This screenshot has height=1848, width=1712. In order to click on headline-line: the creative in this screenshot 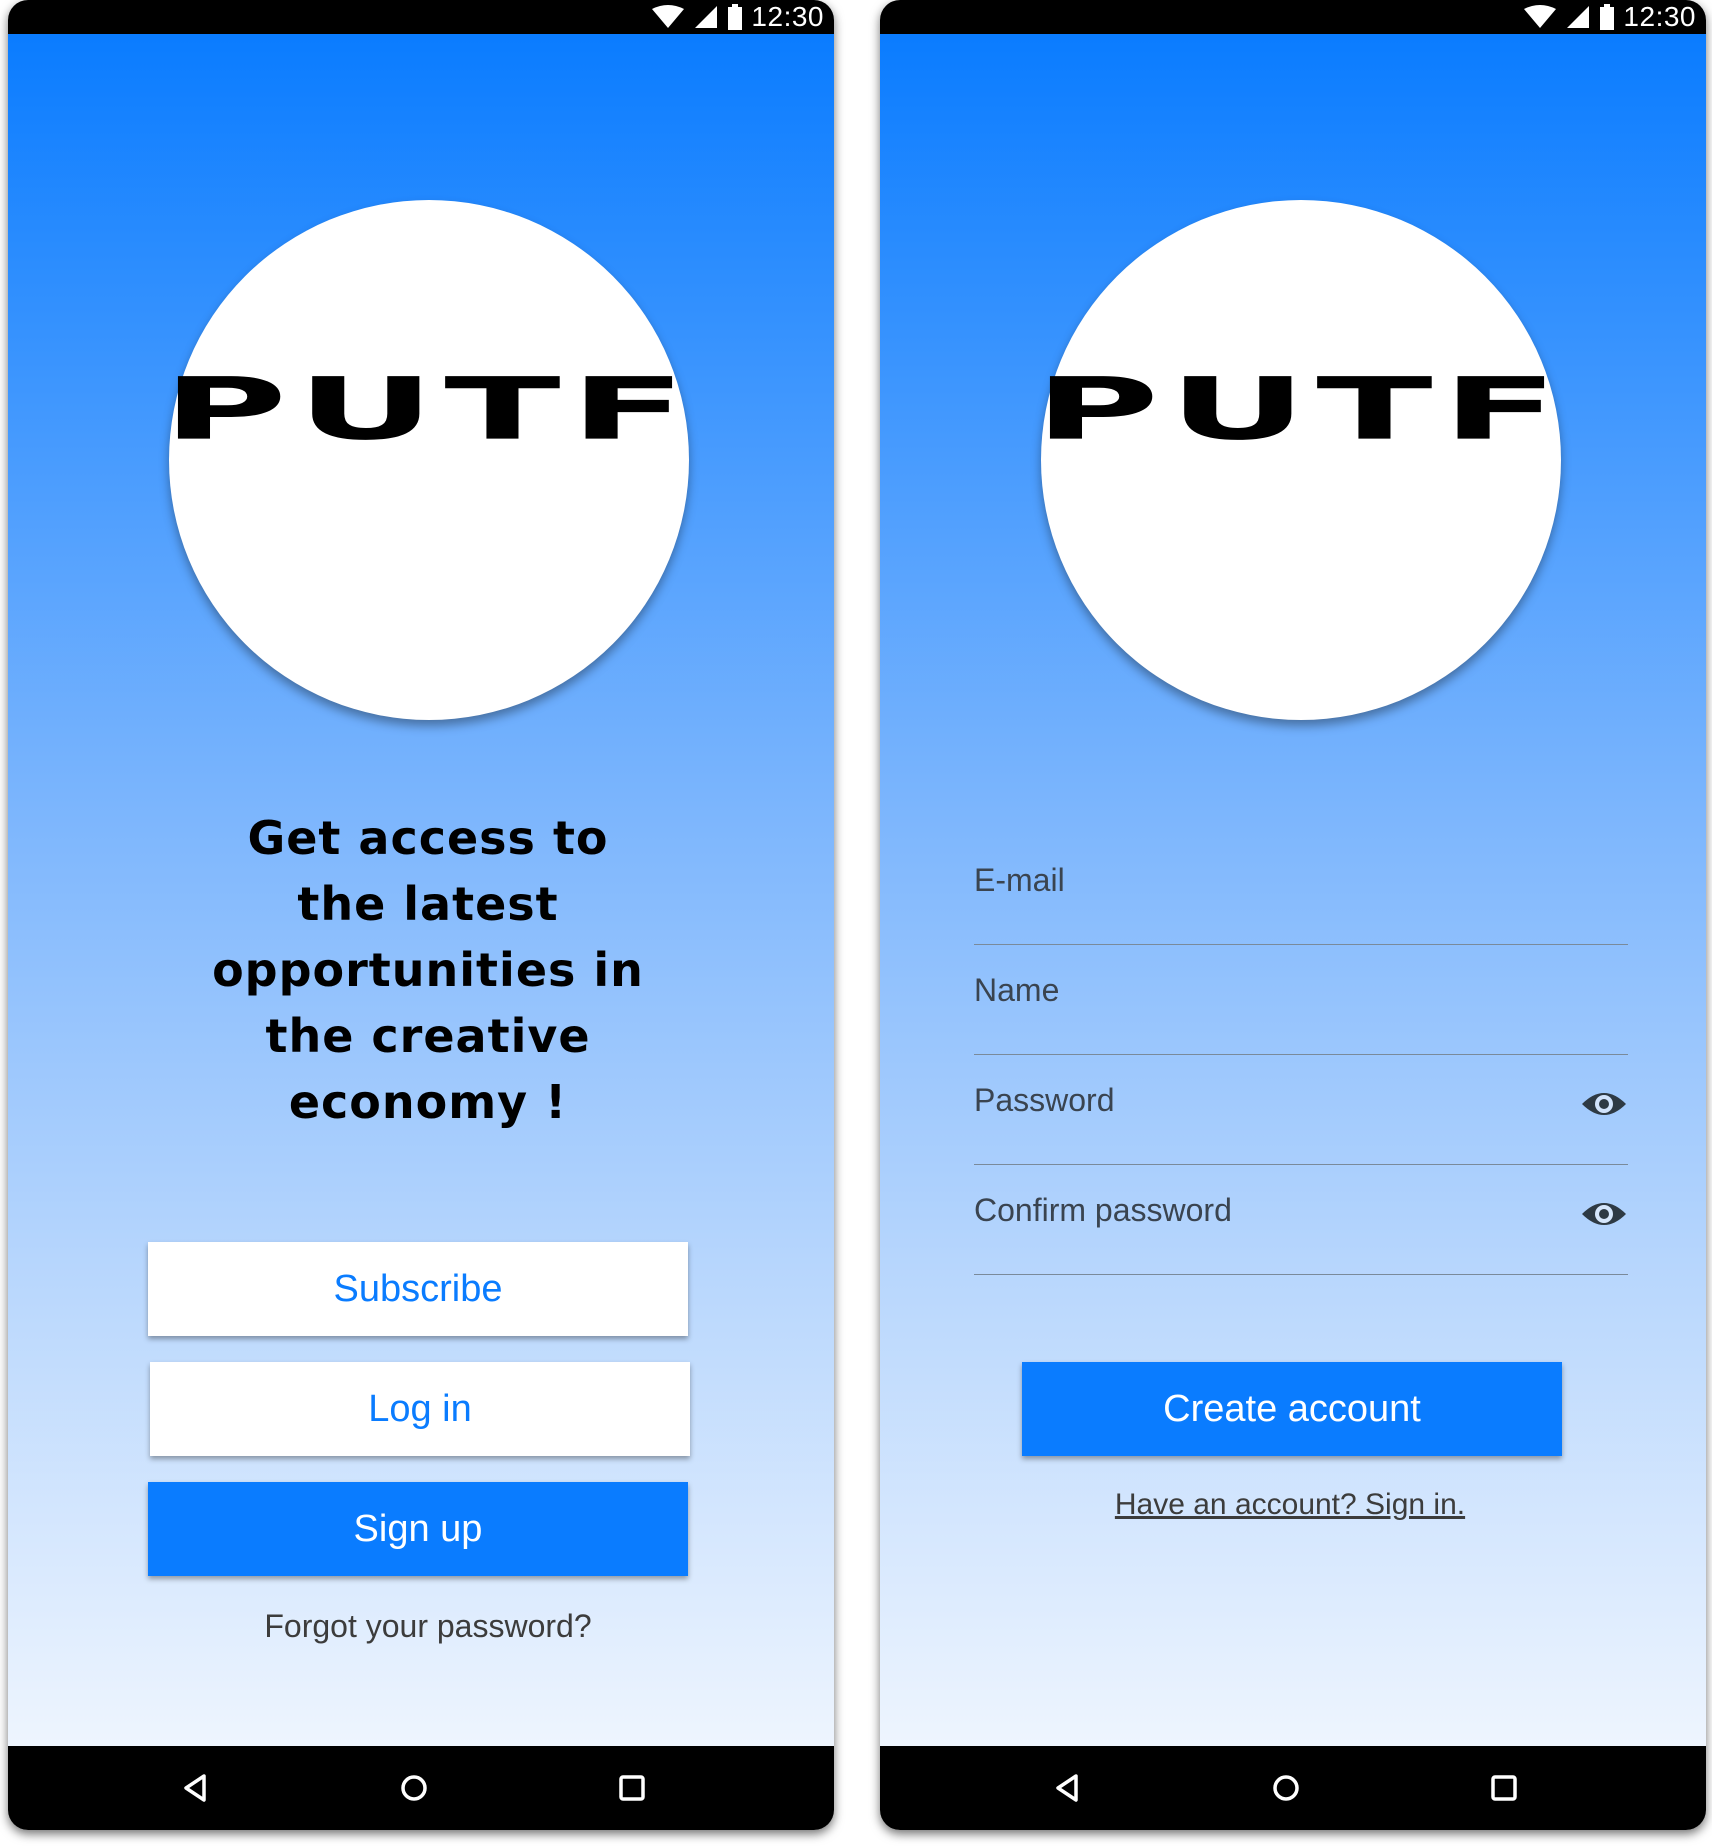, I will do `click(428, 1036)`.